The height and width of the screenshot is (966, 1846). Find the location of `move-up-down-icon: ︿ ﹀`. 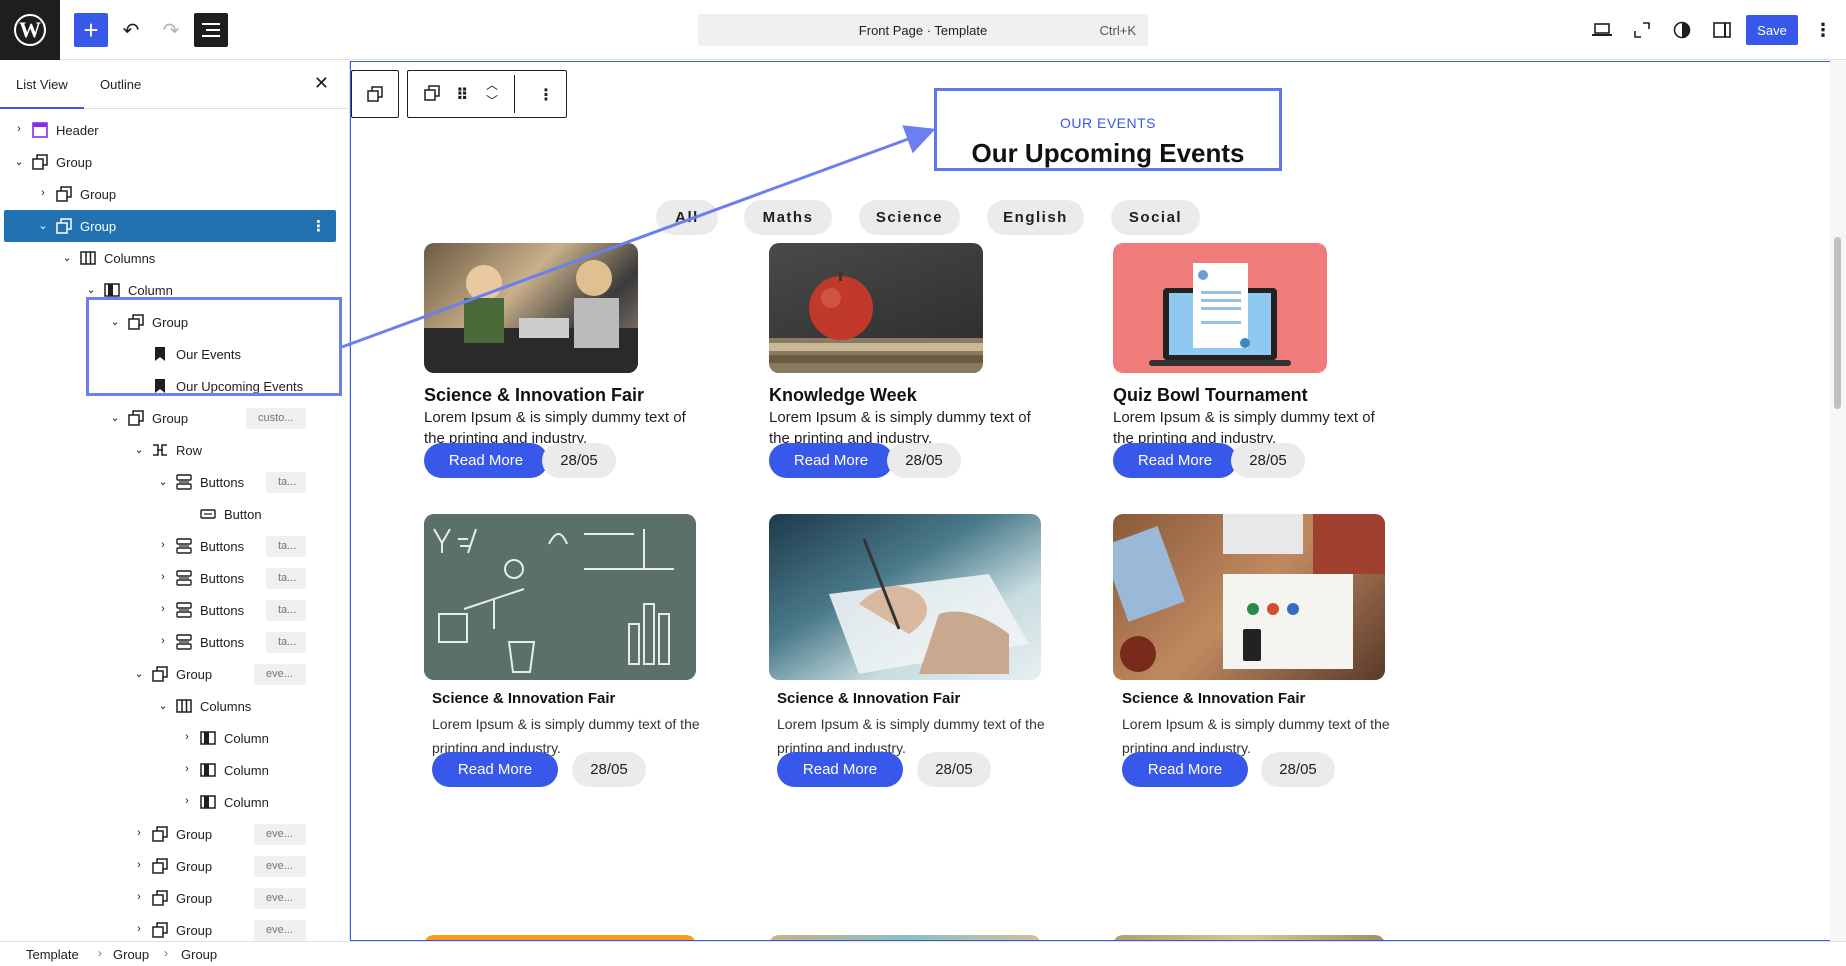

move-up-down-icon: ︿ ﹀ is located at coordinates (492, 93).